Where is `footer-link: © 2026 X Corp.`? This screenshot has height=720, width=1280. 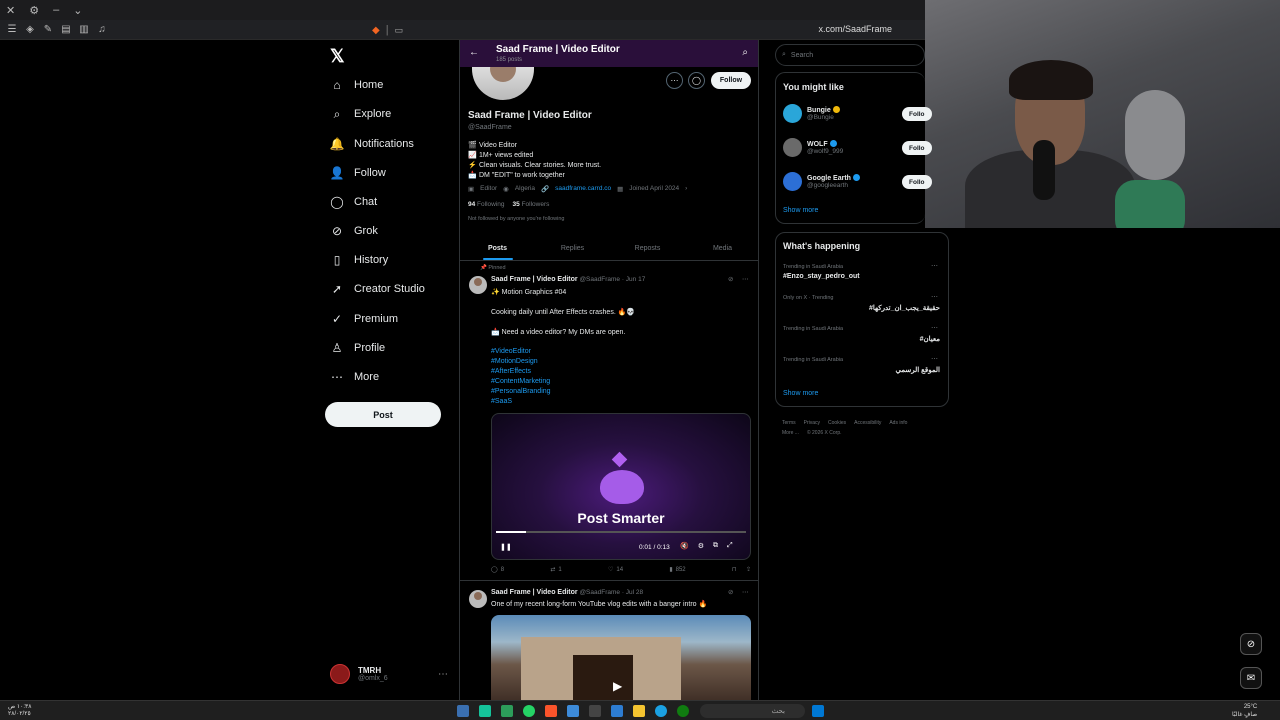
footer-link: © 2026 X Corp. is located at coordinates (824, 433).